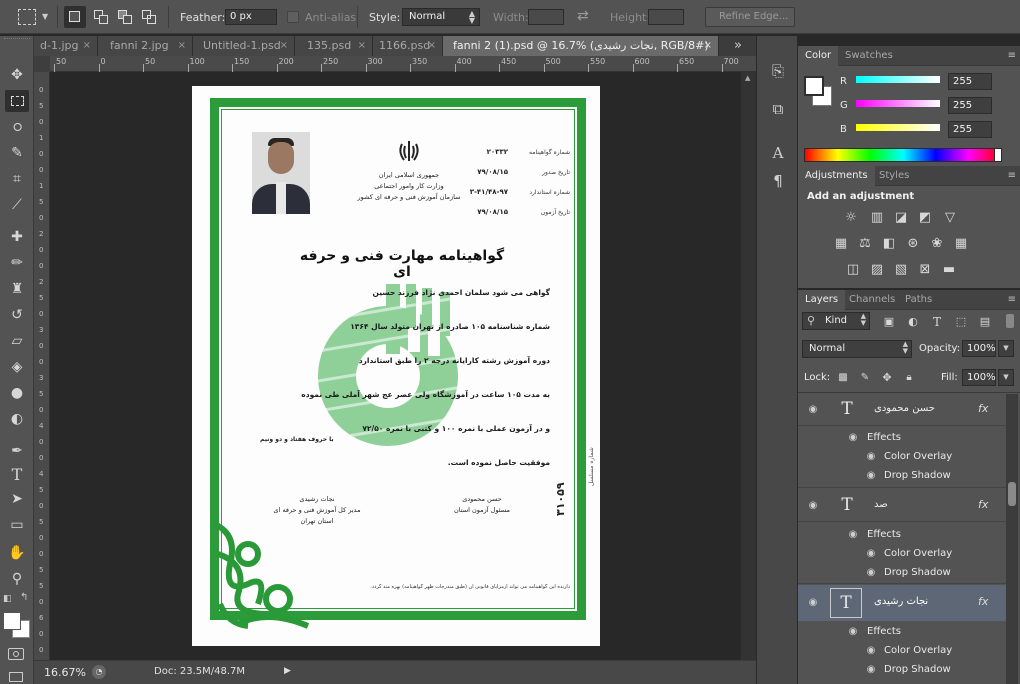 The width and height of the screenshot is (1020, 684). Describe the element at coordinates (66, 46) in the screenshot. I see `tab-d-1: d-1.jpg ×` at that location.